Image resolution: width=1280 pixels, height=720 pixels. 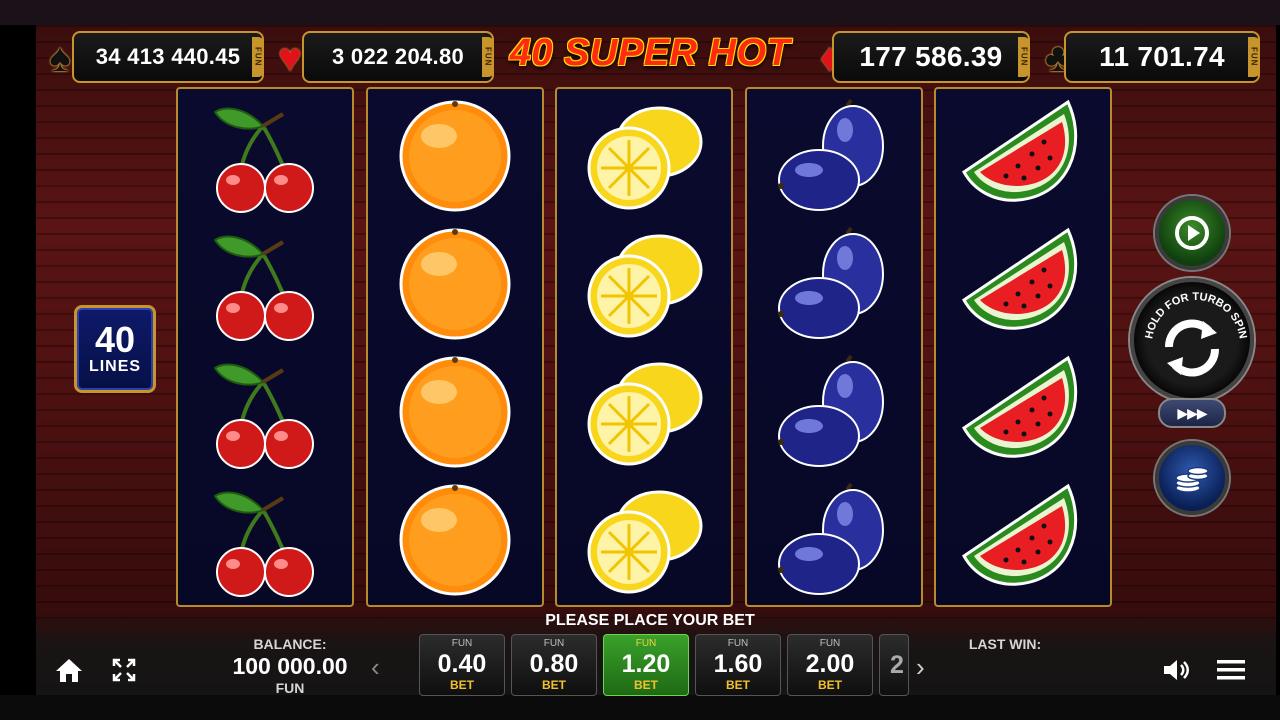 I want to click on balance-value: 100 000.00, so click(x=290, y=666).